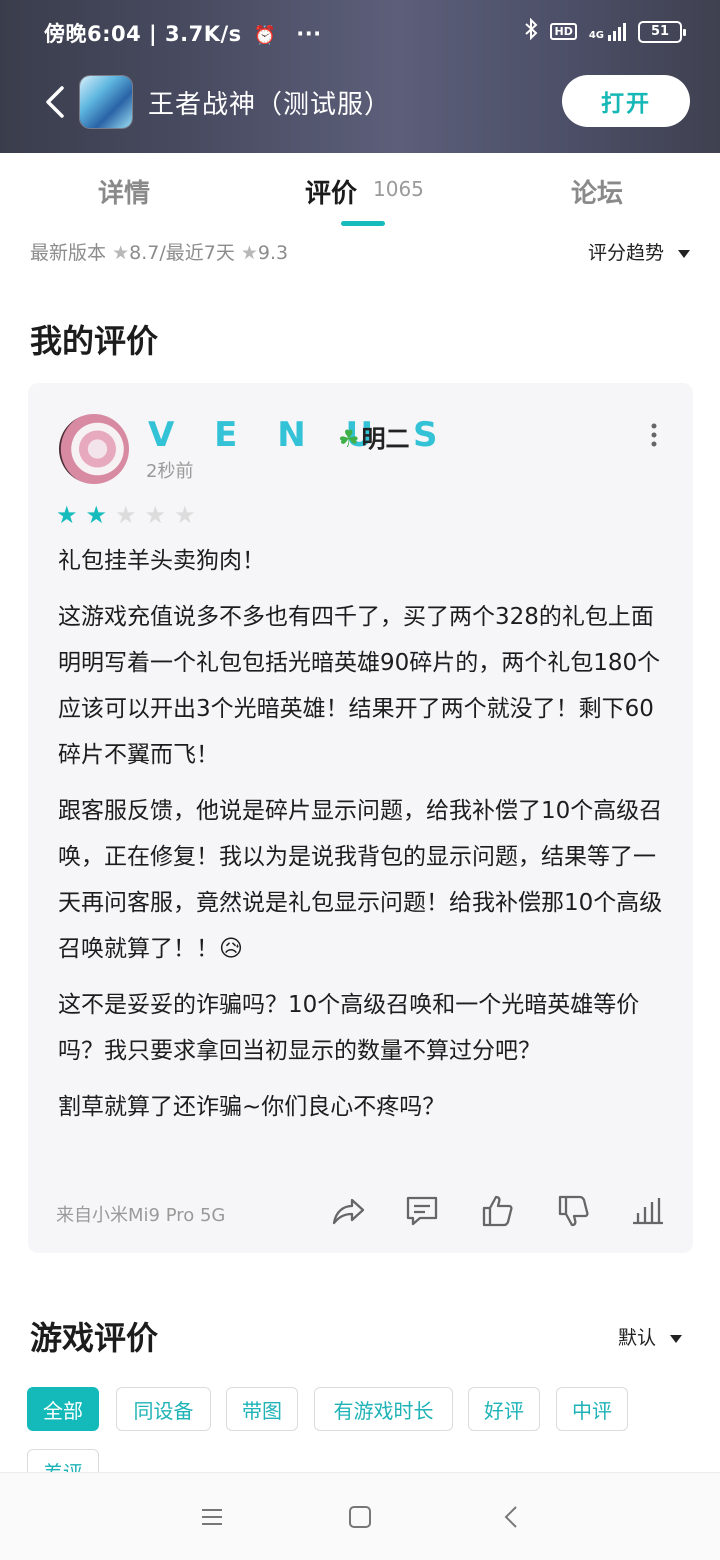 This screenshot has height=1560, width=720. I want to click on hd-icon: HD, so click(563, 31).